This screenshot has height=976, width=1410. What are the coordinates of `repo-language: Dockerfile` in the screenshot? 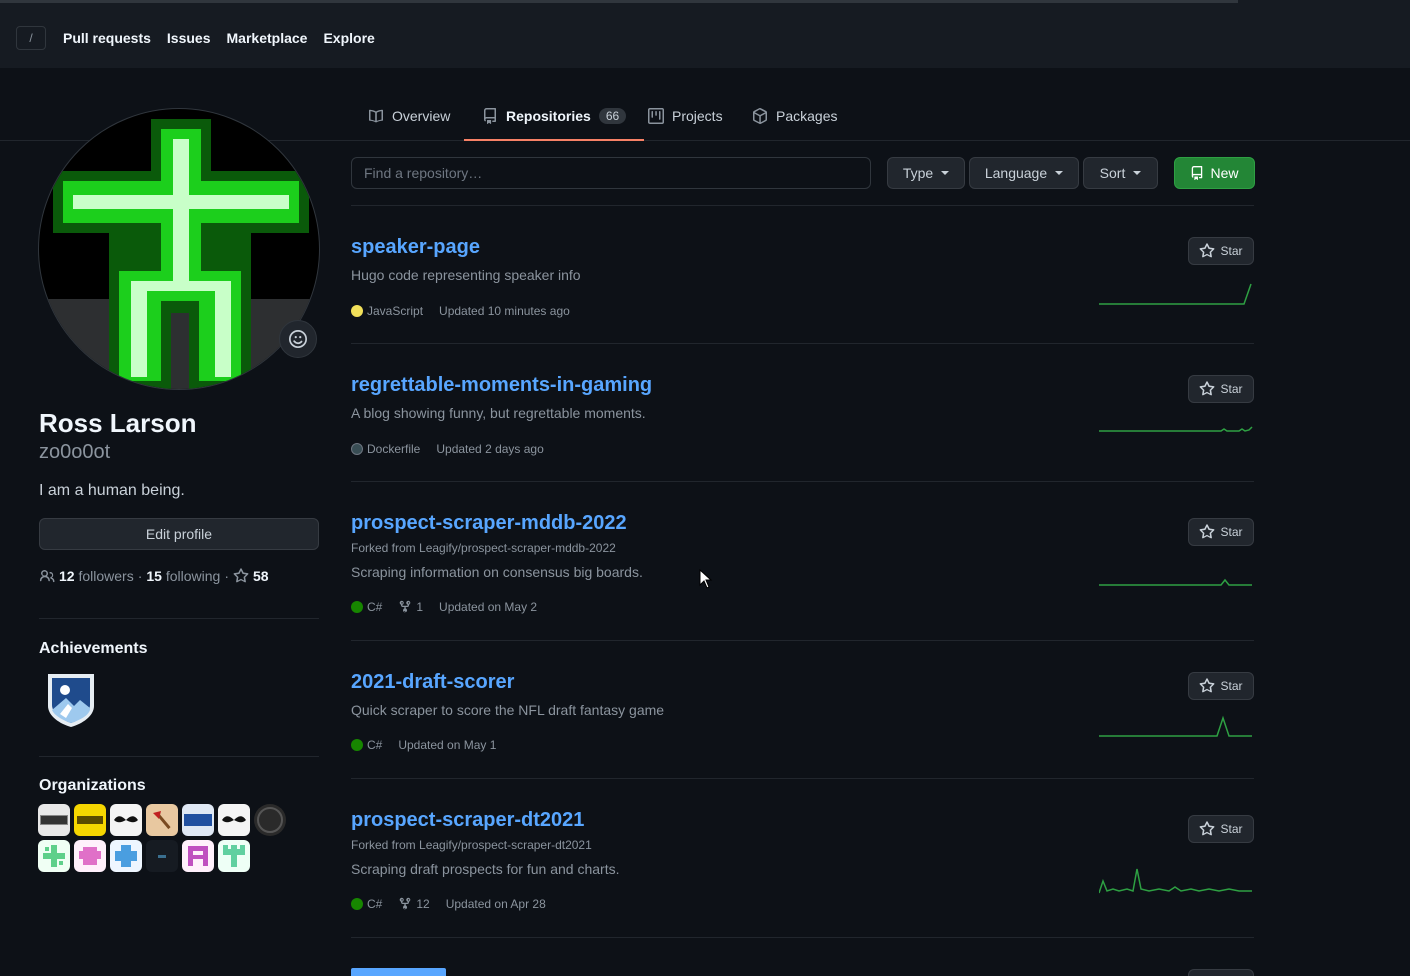 It's located at (385, 449).